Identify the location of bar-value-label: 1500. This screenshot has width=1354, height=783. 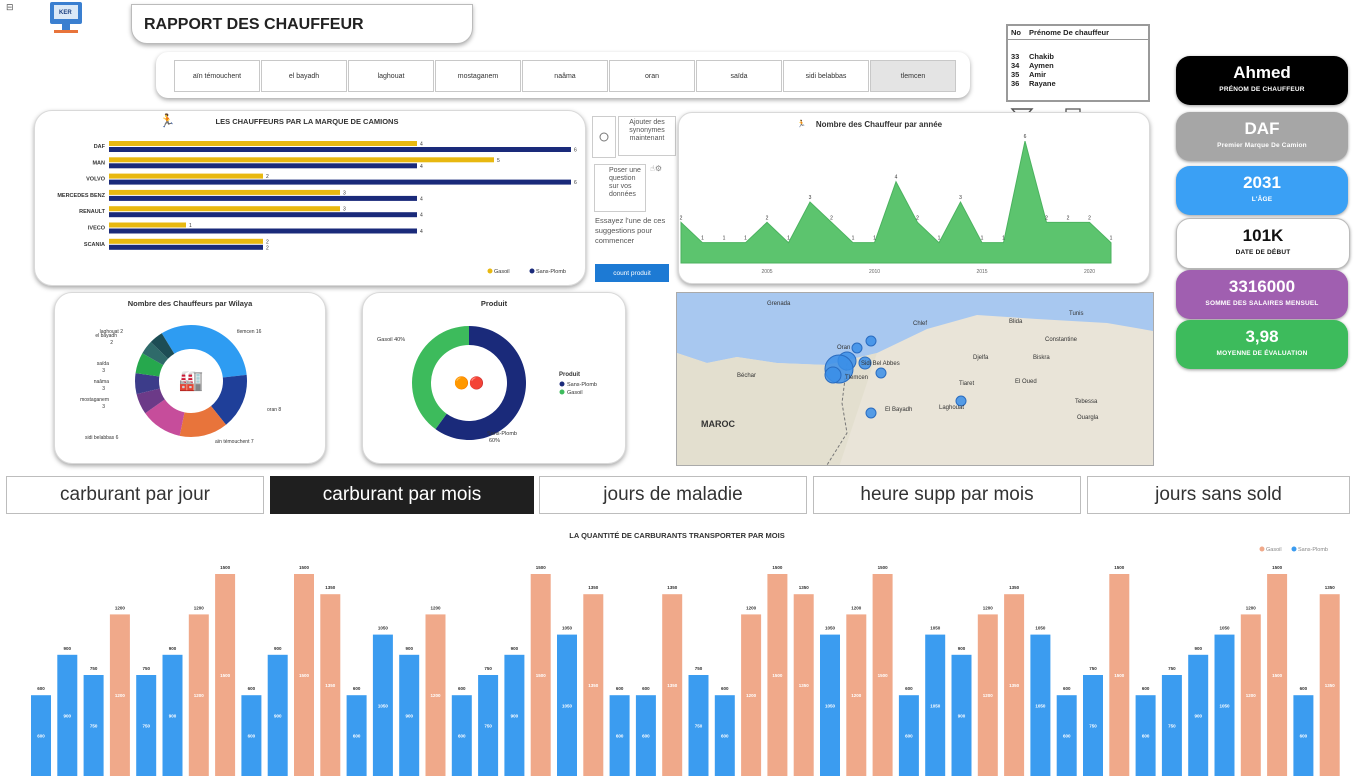
(1277, 567).